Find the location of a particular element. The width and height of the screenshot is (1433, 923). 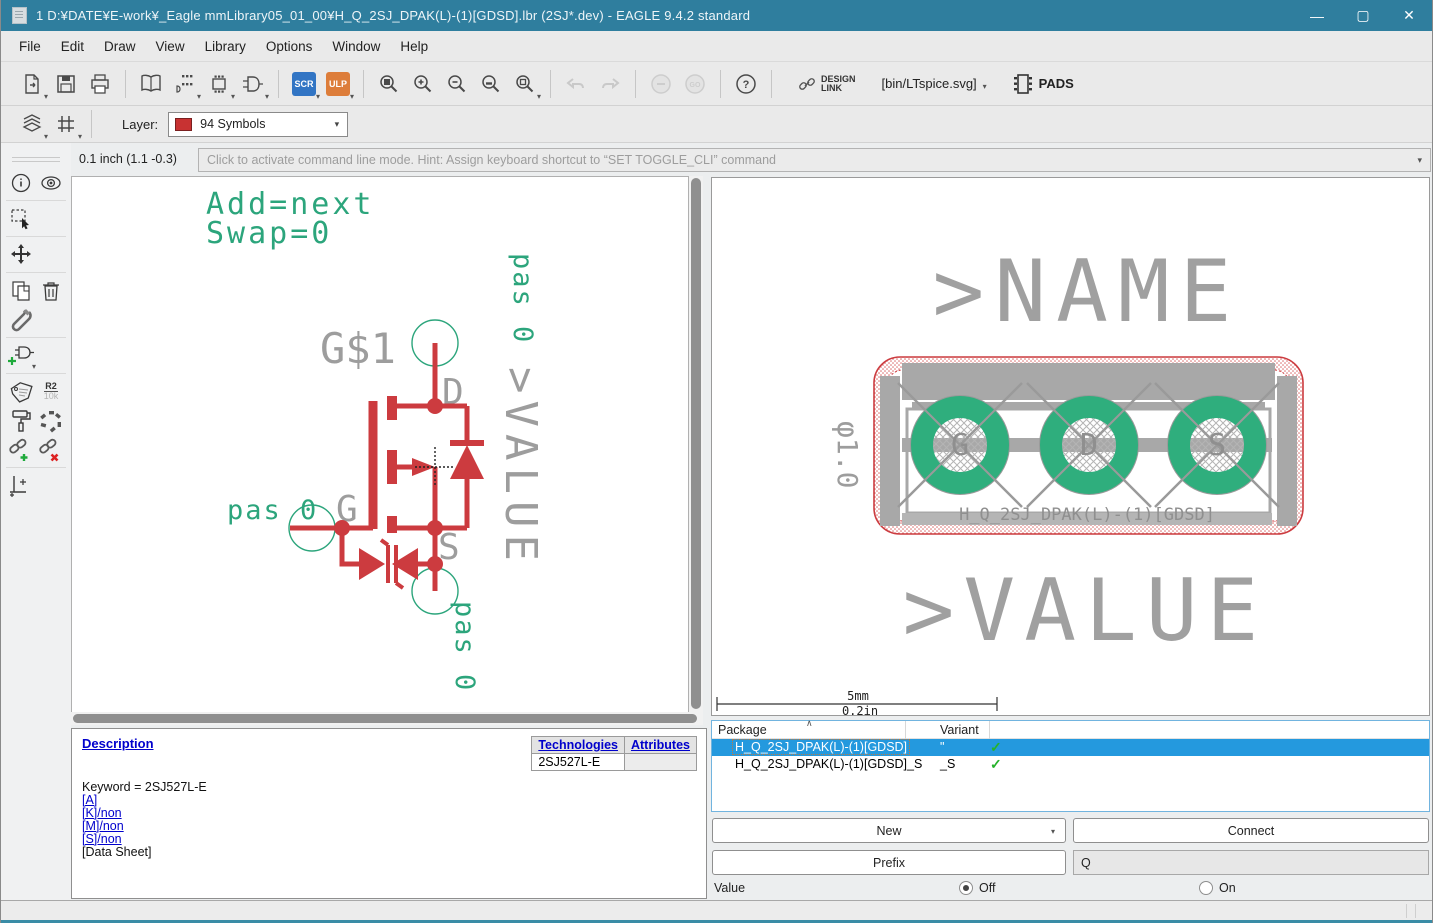

dimension-tool-button is located at coordinates (21, 485).